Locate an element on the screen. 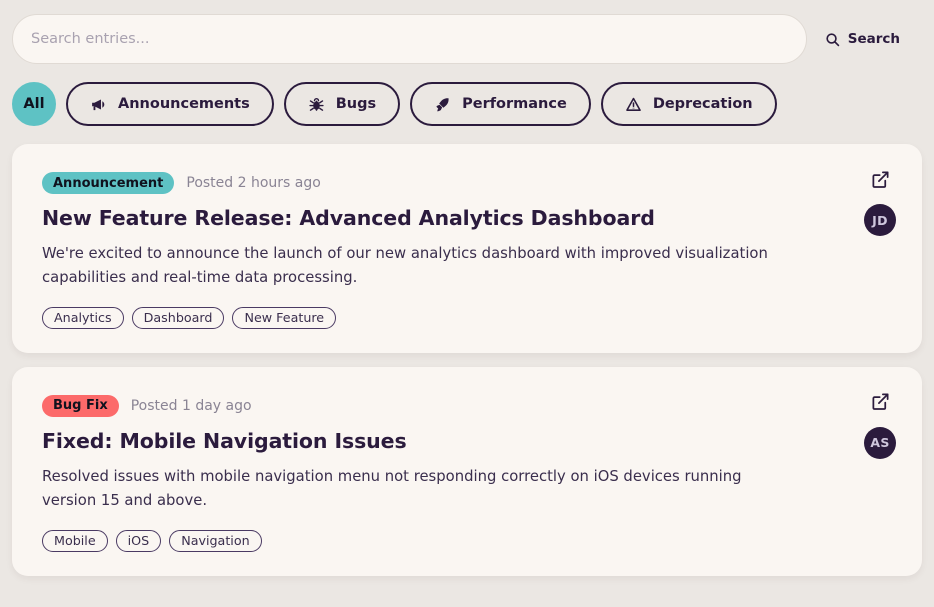  entry-tag: Analytics is located at coordinates (83, 317).